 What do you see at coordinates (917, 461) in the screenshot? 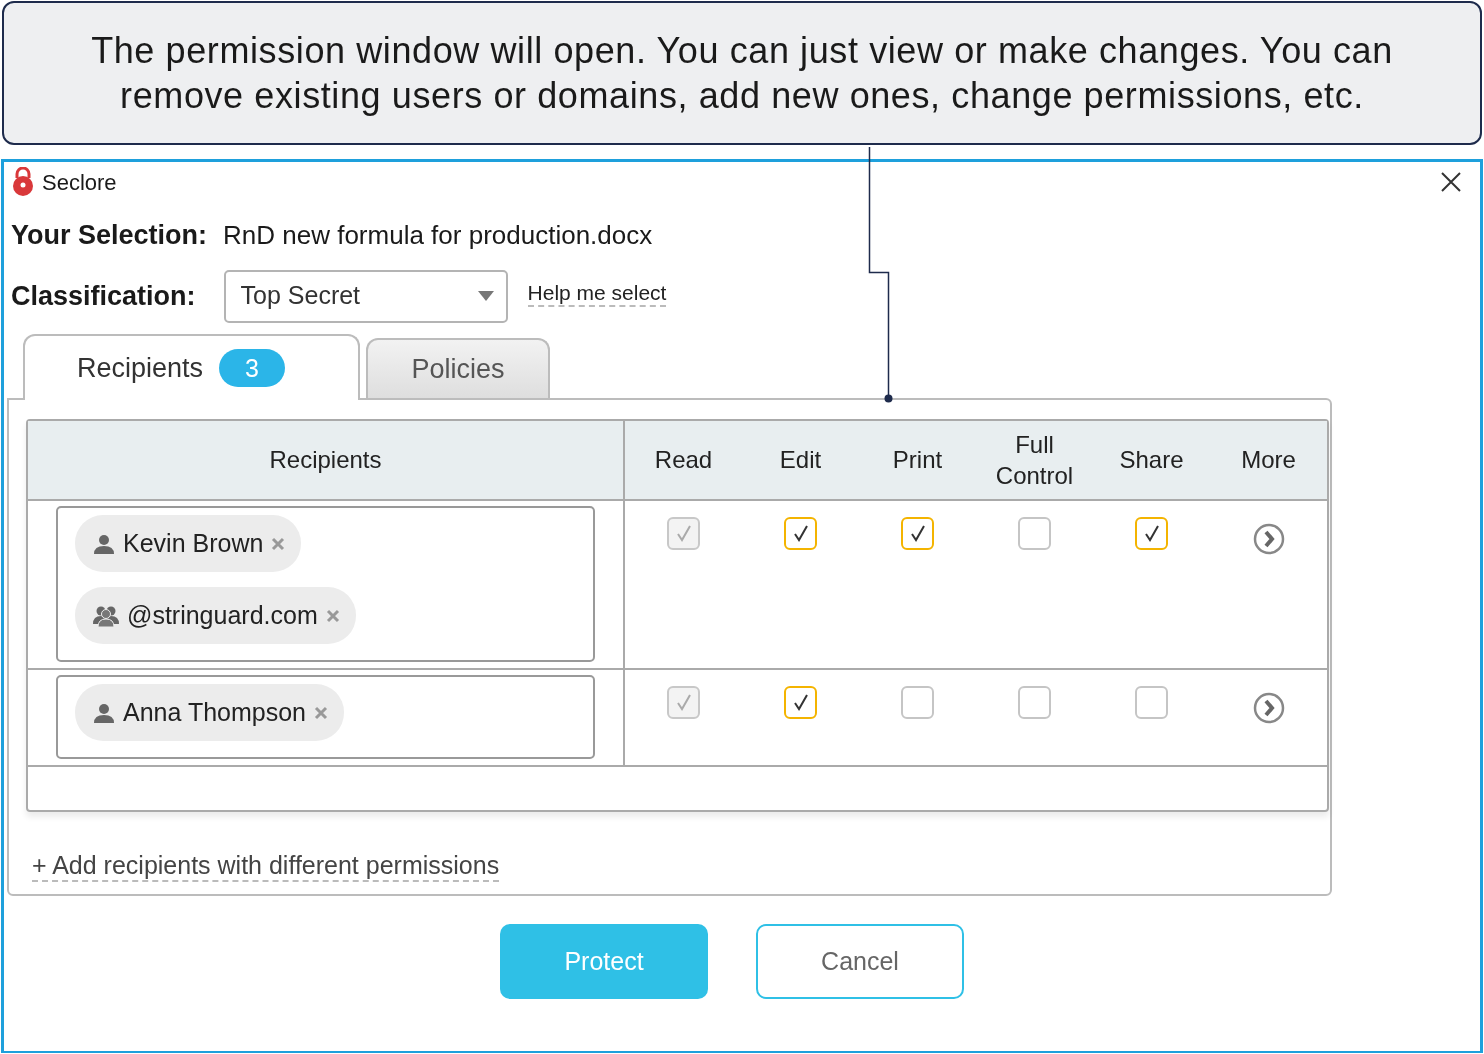
I see `column-header: Print` at bounding box center [917, 461].